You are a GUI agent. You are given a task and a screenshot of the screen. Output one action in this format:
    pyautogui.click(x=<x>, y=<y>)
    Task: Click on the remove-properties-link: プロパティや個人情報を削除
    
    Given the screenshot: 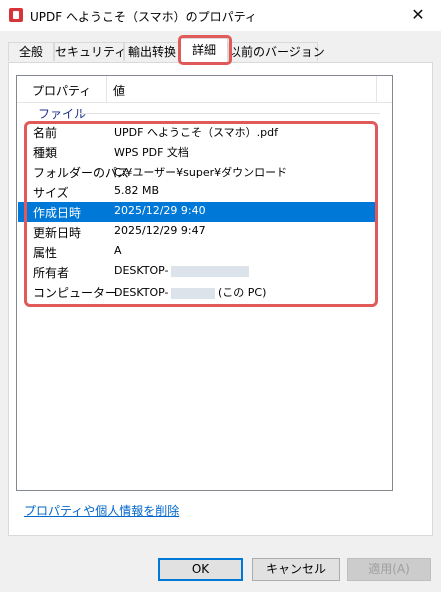 What is the action you would take?
    pyautogui.click(x=101, y=510)
    